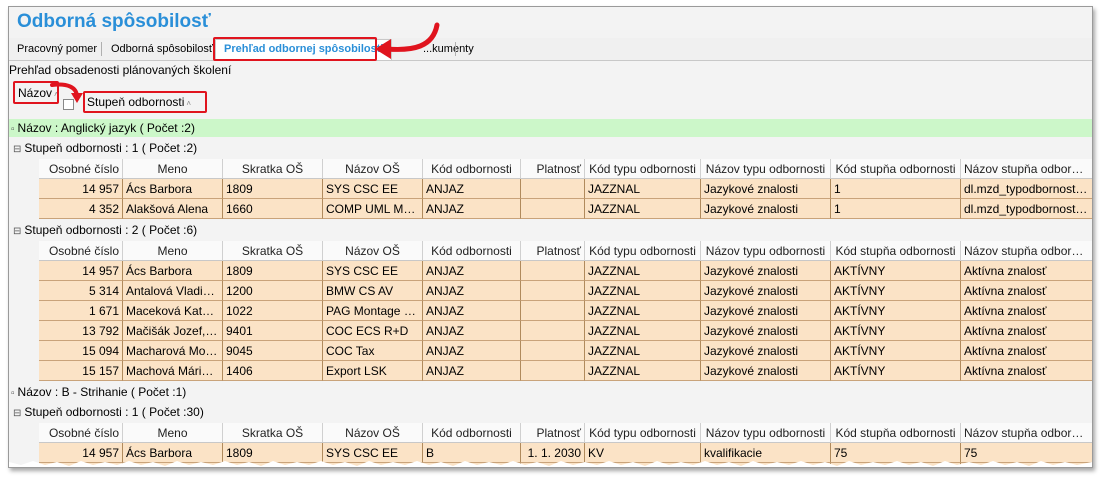 The image size is (1100, 486). Describe the element at coordinates (173, 271) in the screenshot. I see `col-meno-cell: Ács Barbora` at that location.